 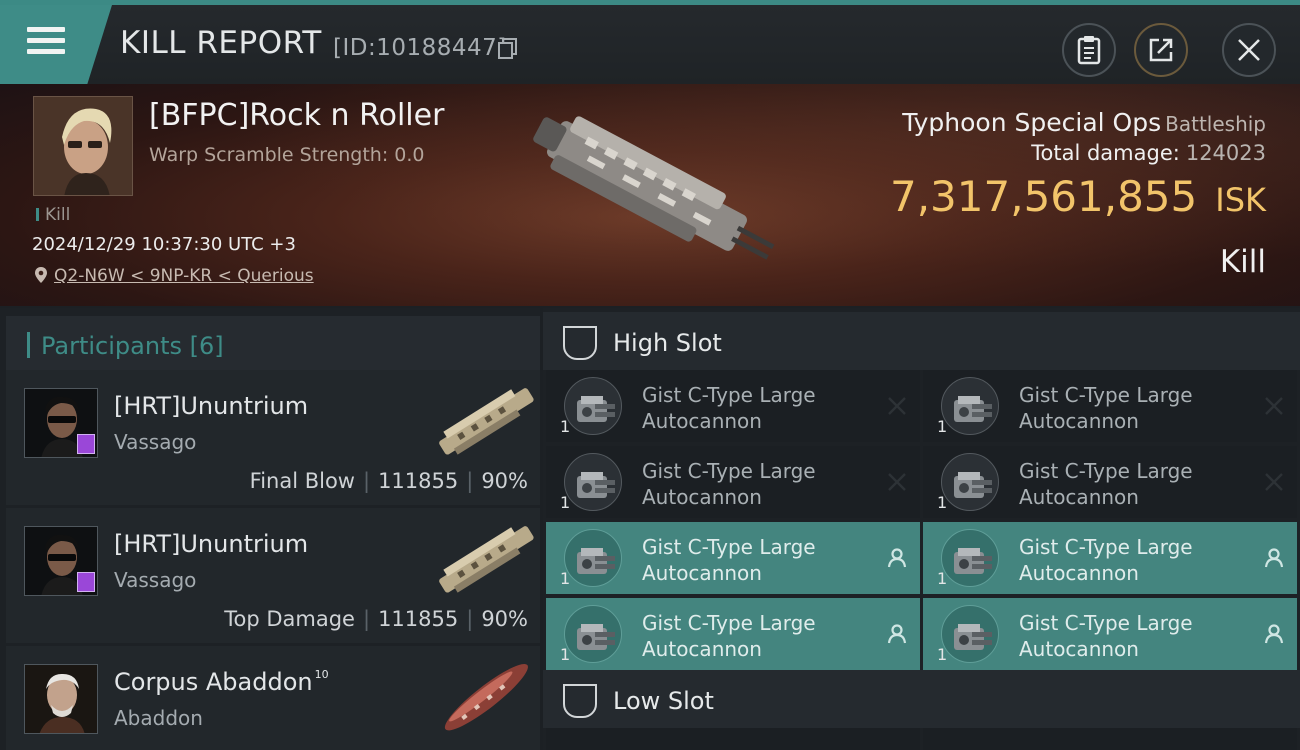 What do you see at coordinates (1242, 262) in the screenshot?
I see `kill-result: Kill` at bounding box center [1242, 262].